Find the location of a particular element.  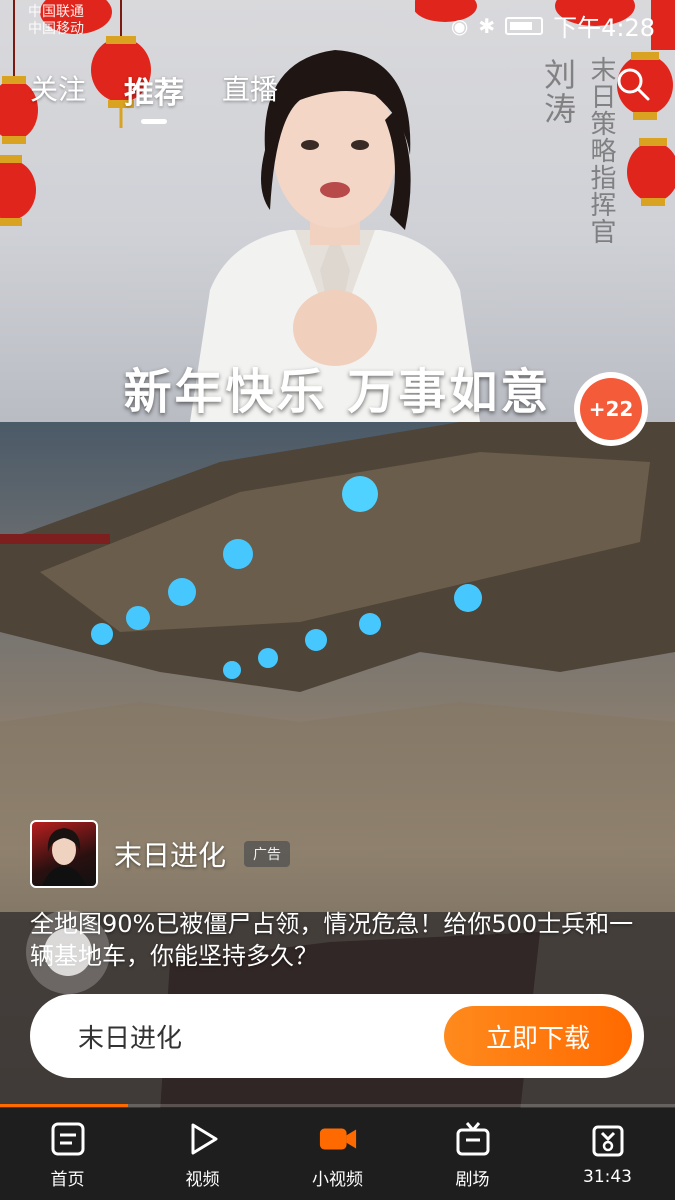

eye-icon: ◉ is located at coordinates (459, 25).